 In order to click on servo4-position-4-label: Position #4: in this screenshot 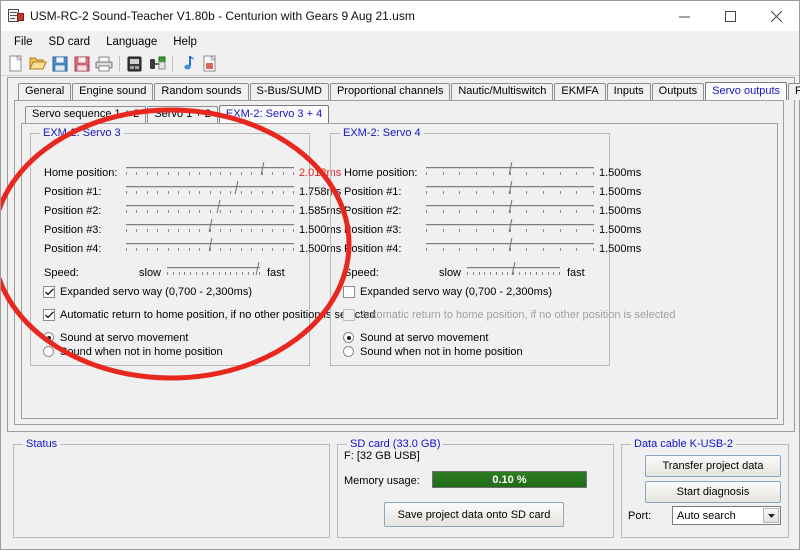, I will do `click(373, 249)`.